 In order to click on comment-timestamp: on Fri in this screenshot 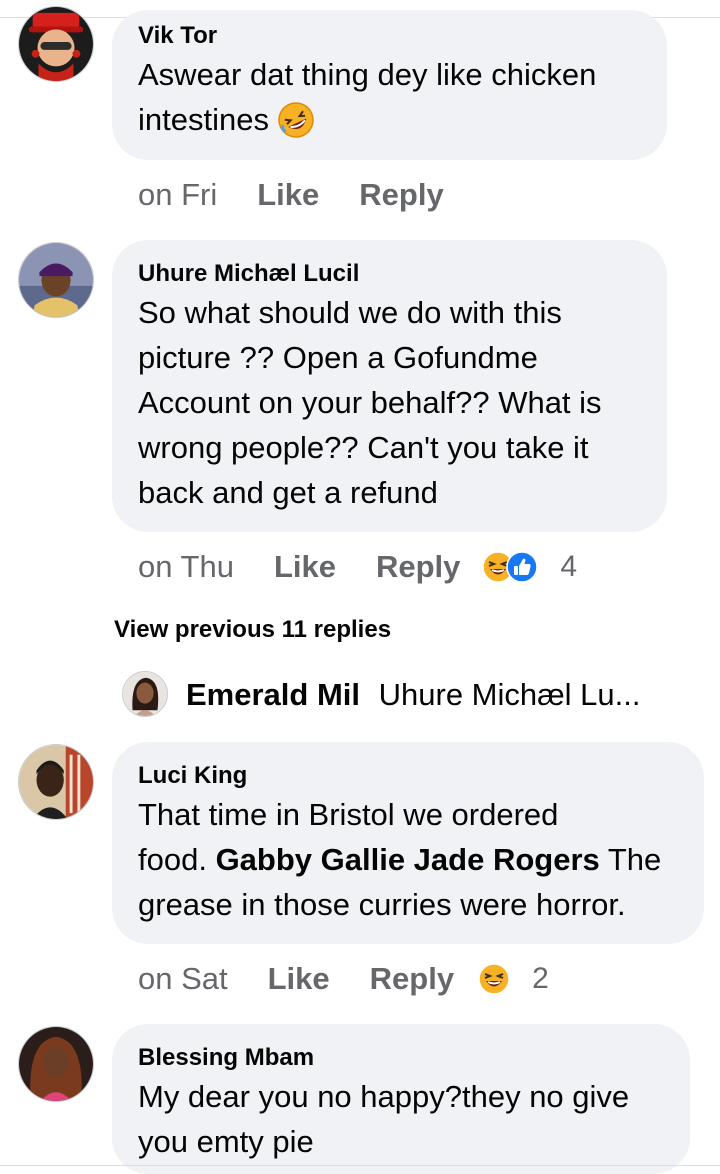, I will do `click(177, 195)`.